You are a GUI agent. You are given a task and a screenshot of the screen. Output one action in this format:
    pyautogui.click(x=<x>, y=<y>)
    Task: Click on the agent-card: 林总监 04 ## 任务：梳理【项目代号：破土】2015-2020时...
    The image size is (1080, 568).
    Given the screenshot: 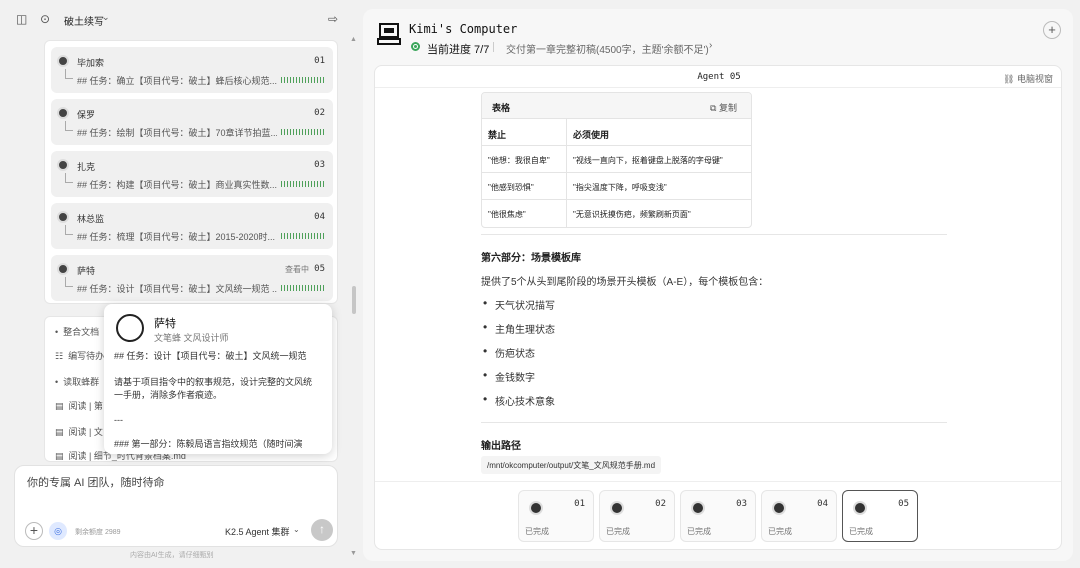 What is the action you would take?
    pyautogui.click(x=192, y=226)
    